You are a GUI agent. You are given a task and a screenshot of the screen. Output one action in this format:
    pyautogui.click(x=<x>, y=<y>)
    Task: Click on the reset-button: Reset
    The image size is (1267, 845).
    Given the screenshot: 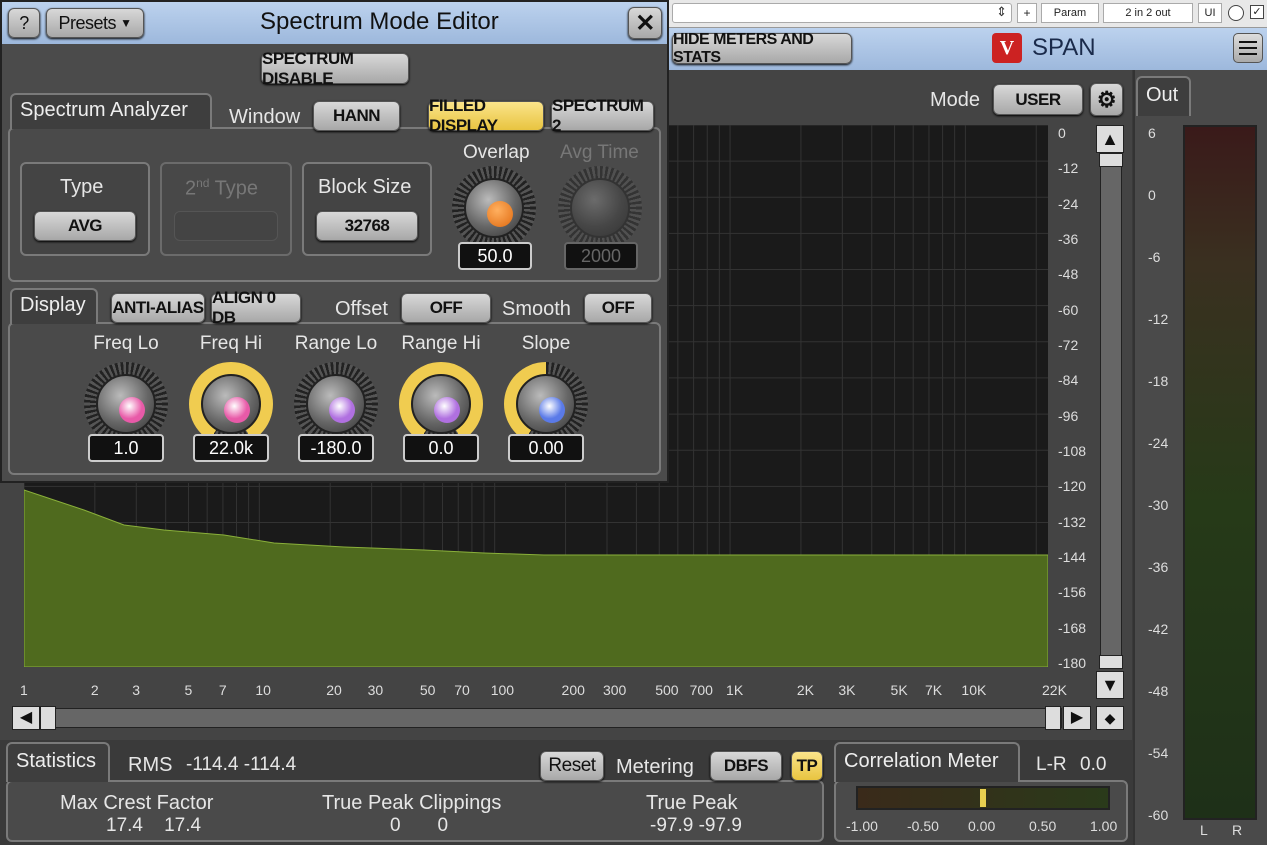 What is the action you would take?
    pyautogui.click(x=572, y=766)
    